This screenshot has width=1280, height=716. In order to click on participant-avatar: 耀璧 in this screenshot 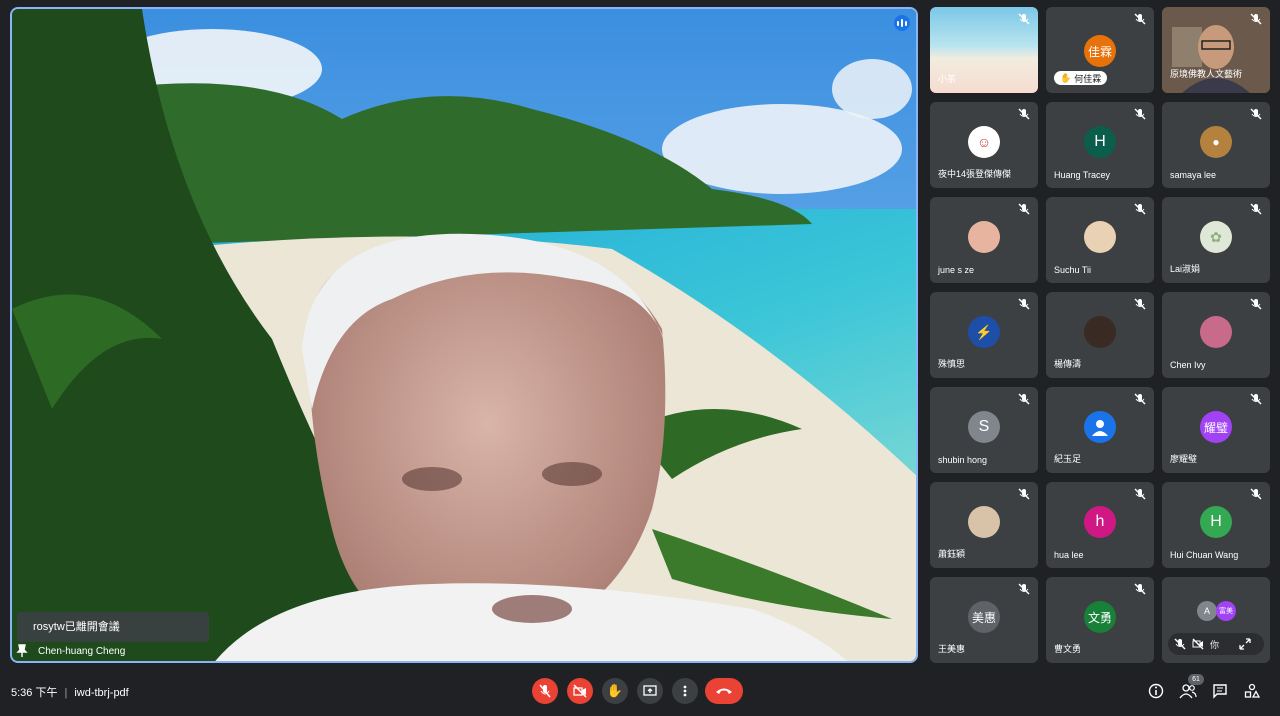, I will do `click(1216, 427)`.